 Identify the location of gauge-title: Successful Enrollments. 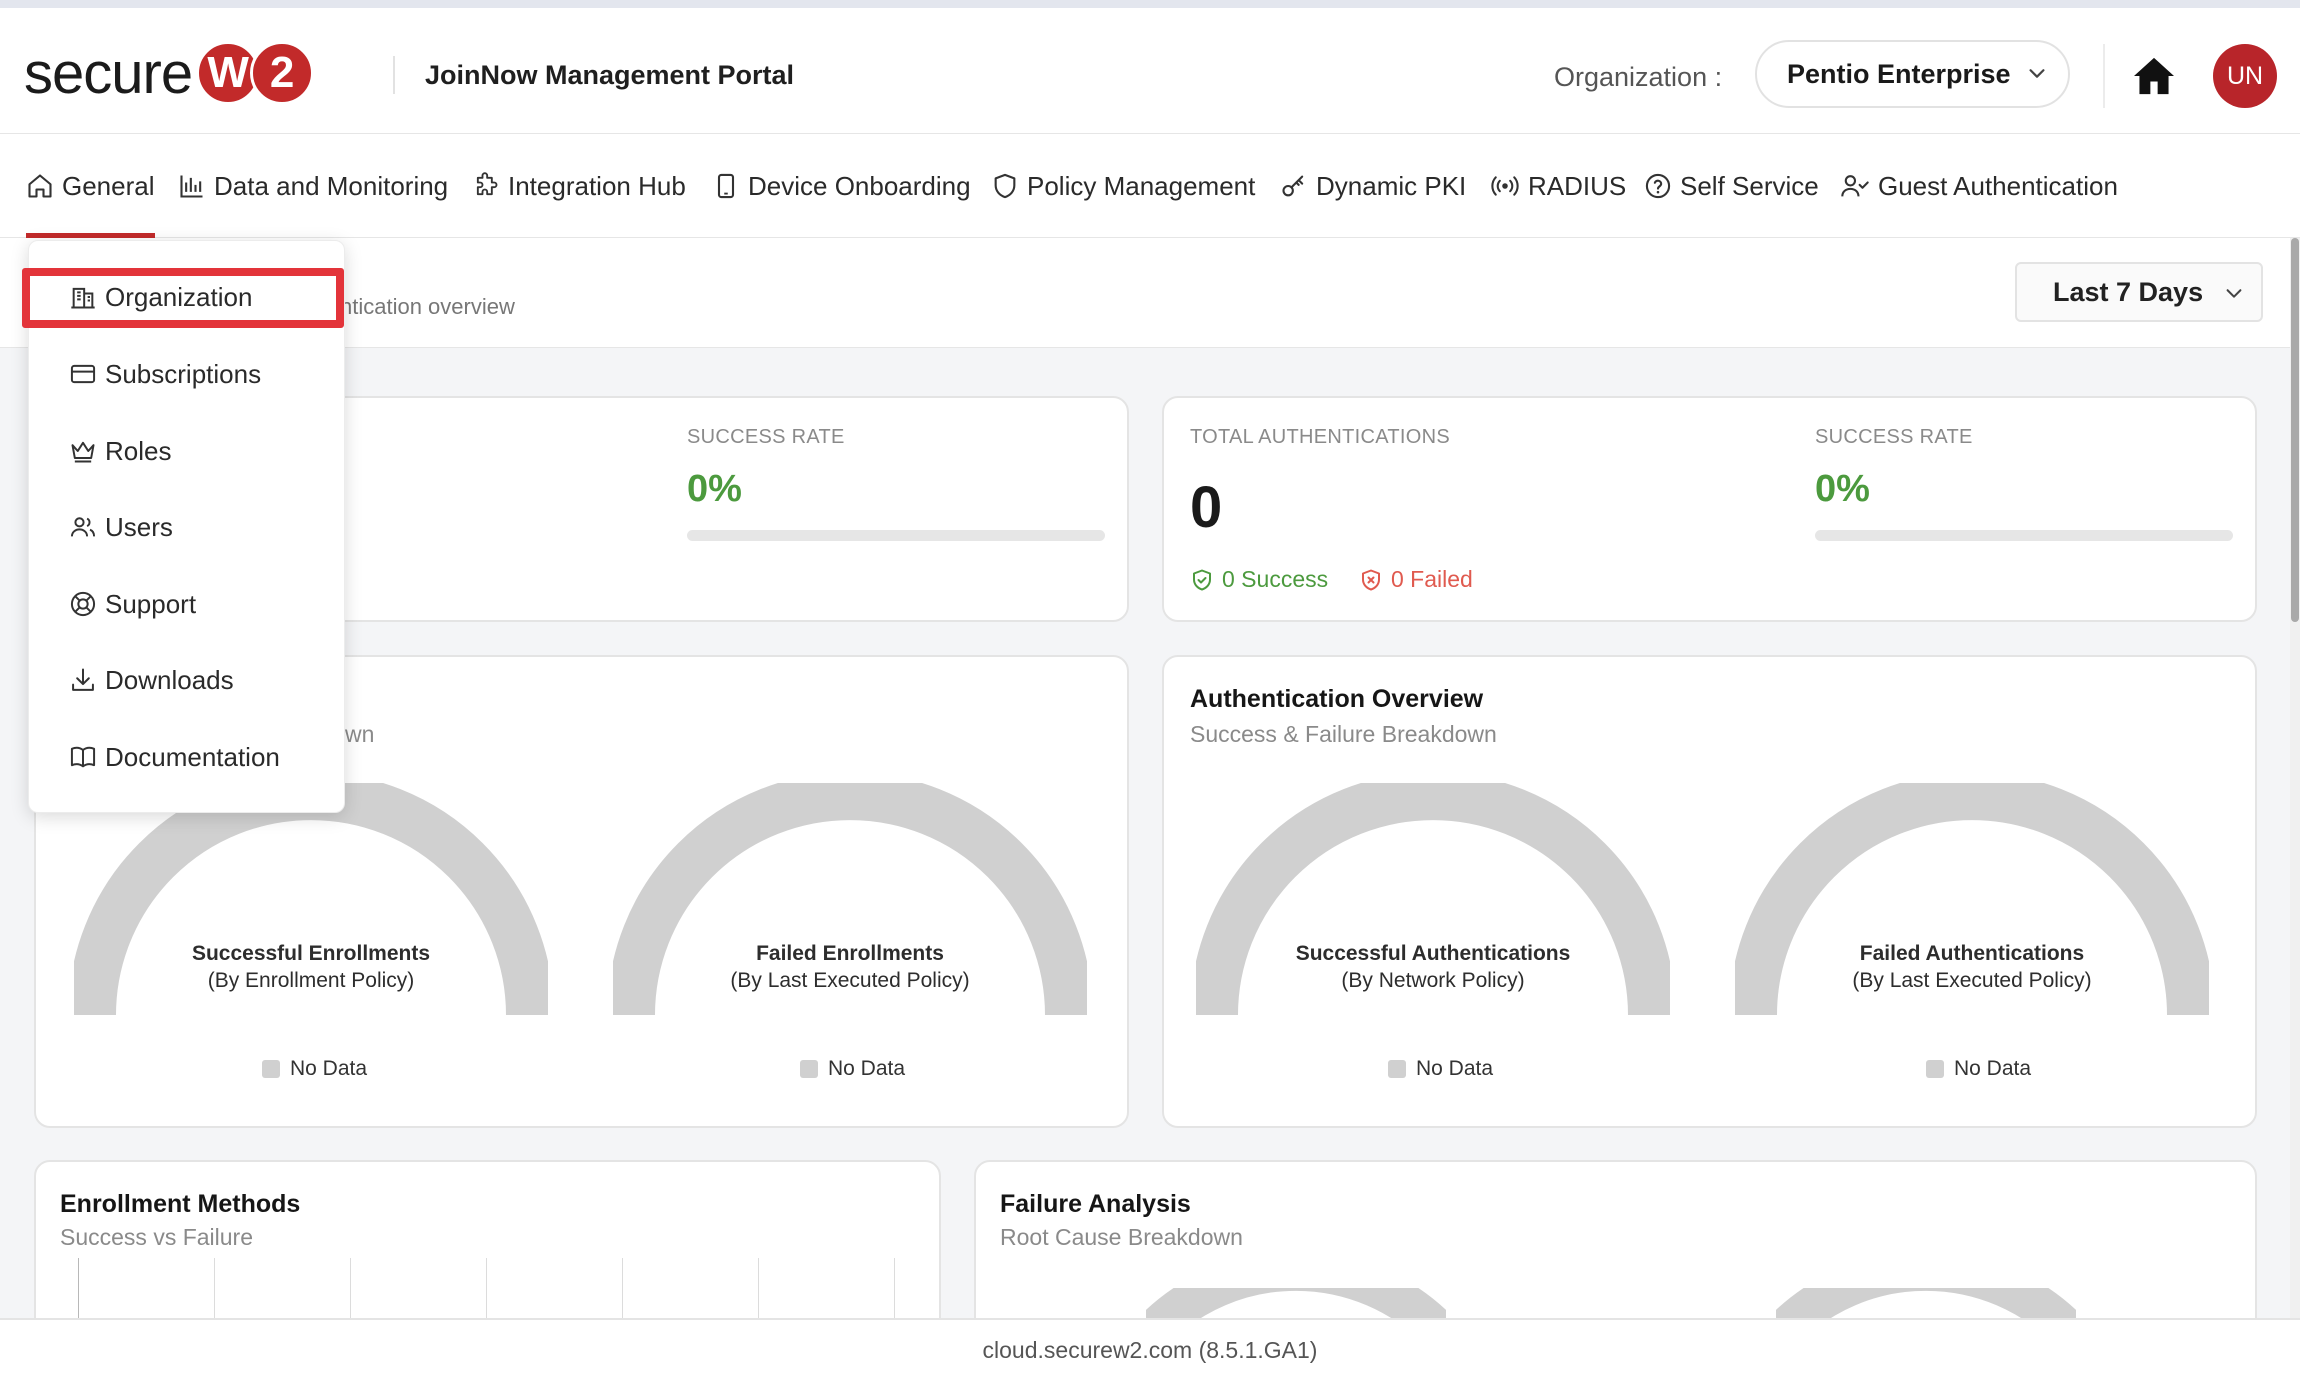
(311, 953).